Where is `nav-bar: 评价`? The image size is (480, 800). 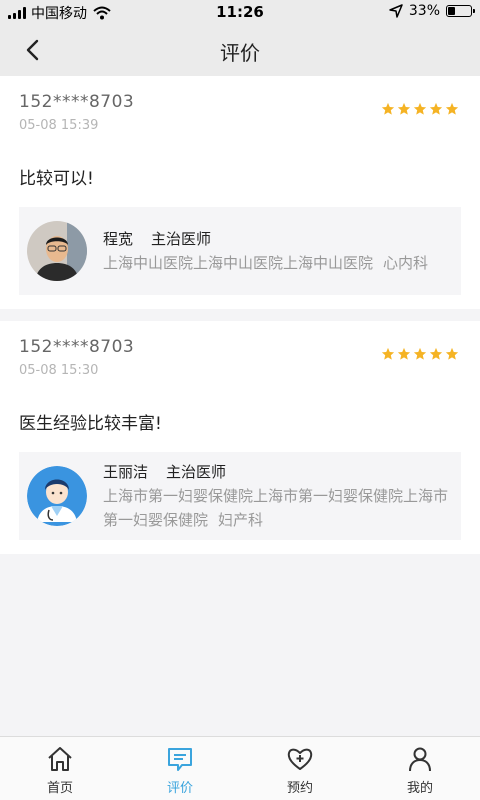 nav-bar: 评价 is located at coordinates (240, 50).